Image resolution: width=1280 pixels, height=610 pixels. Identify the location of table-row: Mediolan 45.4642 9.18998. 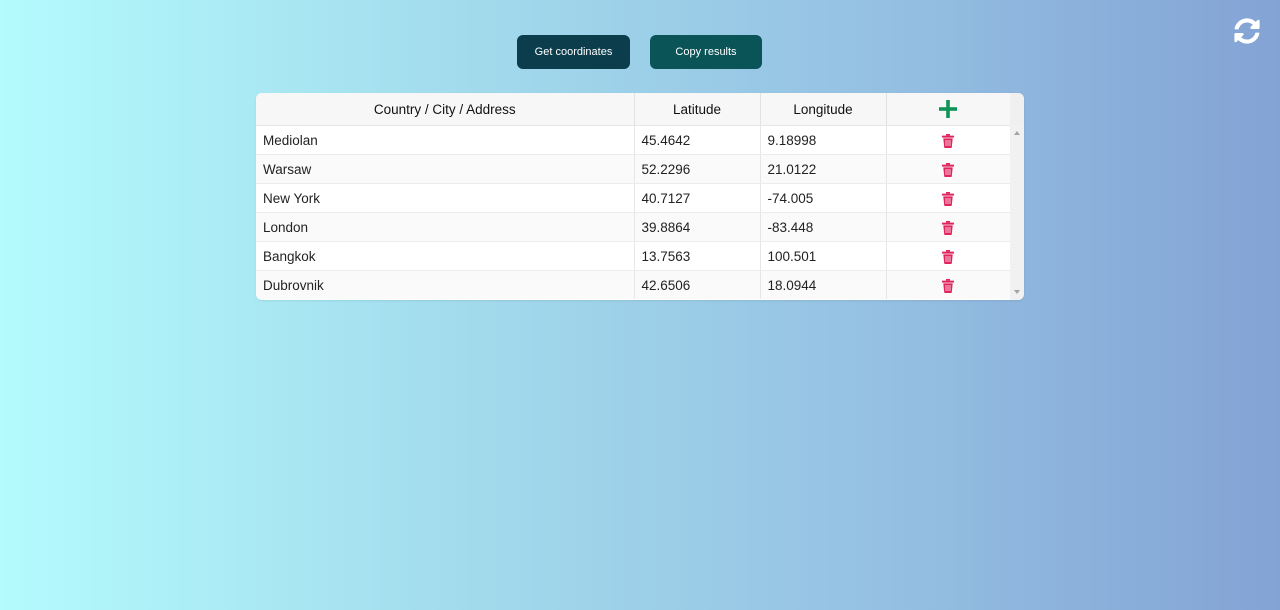
(633, 140).